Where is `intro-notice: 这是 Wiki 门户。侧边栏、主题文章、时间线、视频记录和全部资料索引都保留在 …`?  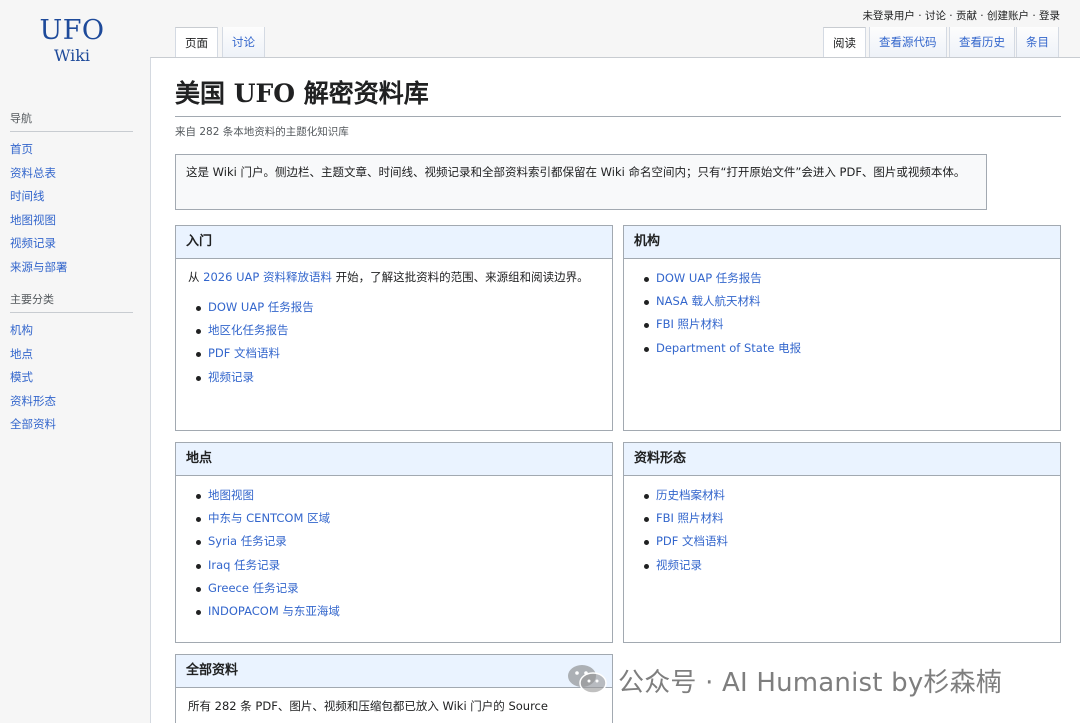 intro-notice: 这是 Wiki 门户。侧边栏、主题文章、时间线、视频记录和全部资料索引都保留在 … is located at coordinates (581, 182).